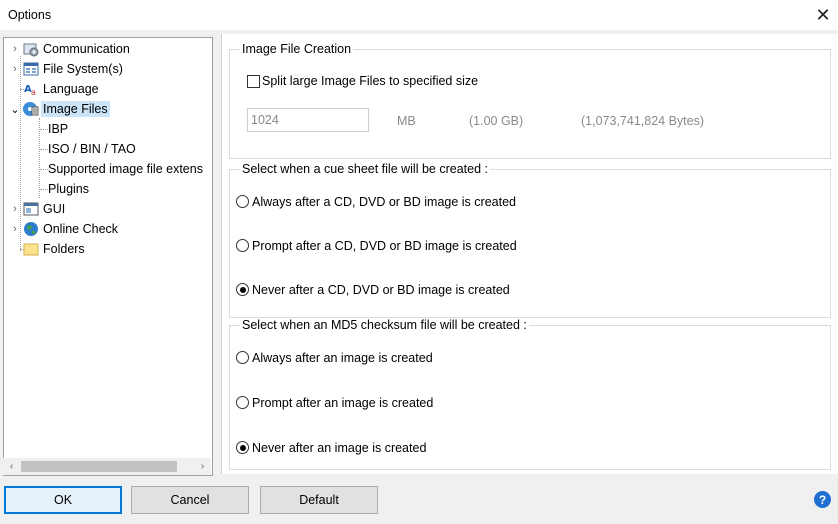 Image resolution: width=838 pixels, height=524 pixels. What do you see at coordinates (202, 466) in the screenshot?
I see `scroll-right-icon: ›` at bounding box center [202, 466].